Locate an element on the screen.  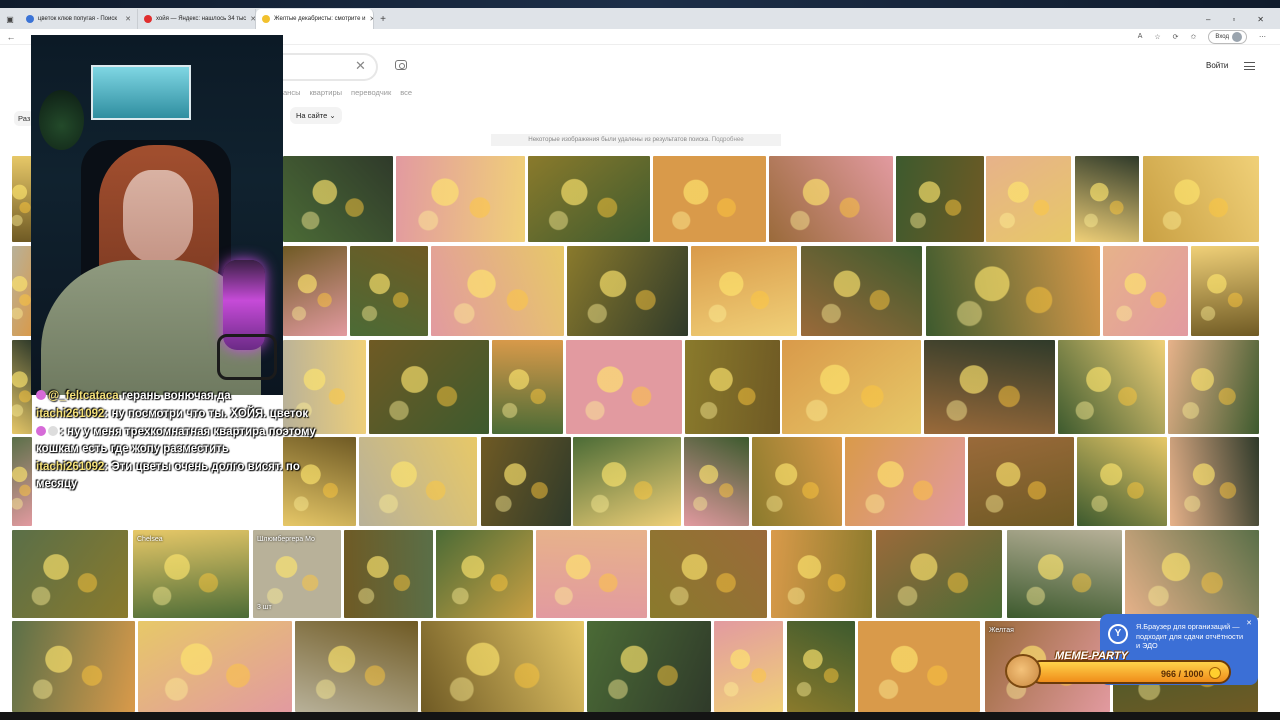
meme-party-title: MEME-PARTY is located at coordinates (1091, 656).